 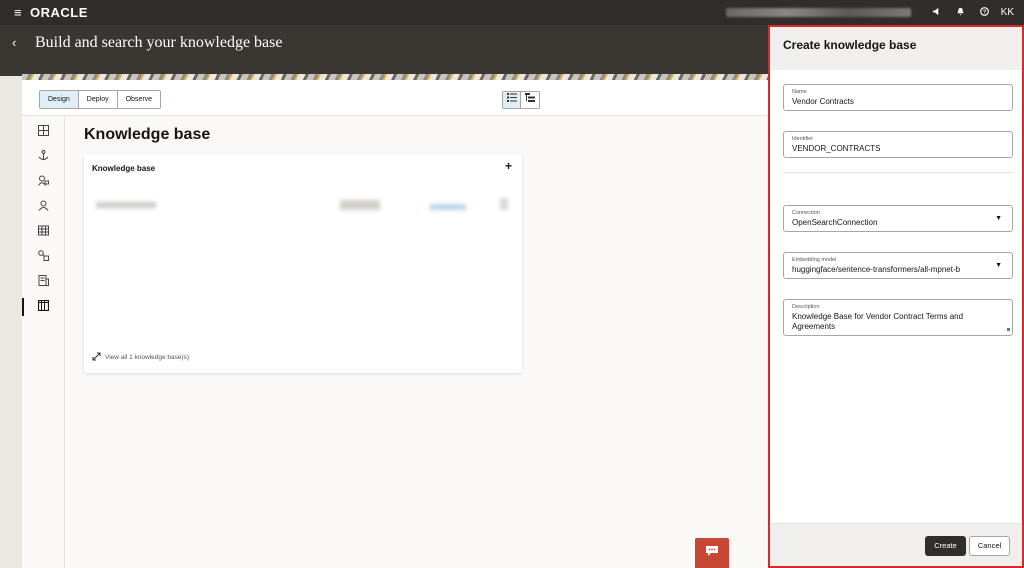 I want to click on panel-header: Create knowledge base, so click(x=896, y=48).